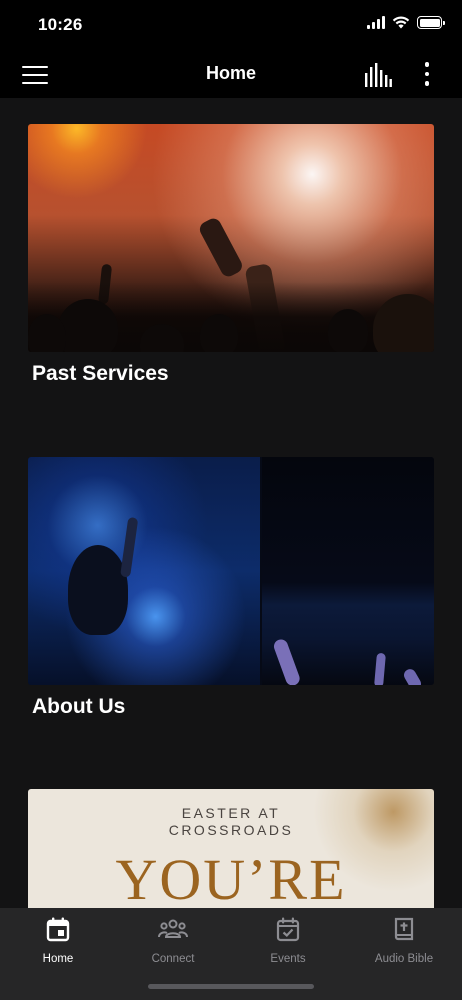 The image size is (462, 1000). What do you see at coordinates (58, 929) in the screenshot?
I see `calendar-home-icon` at bounding box center [58, 929].